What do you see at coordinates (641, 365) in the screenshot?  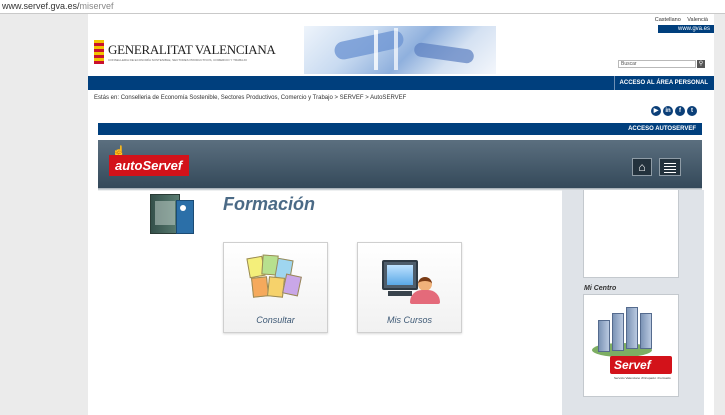 I see `servef-logo: Servef` at bounding box center [641, 365].